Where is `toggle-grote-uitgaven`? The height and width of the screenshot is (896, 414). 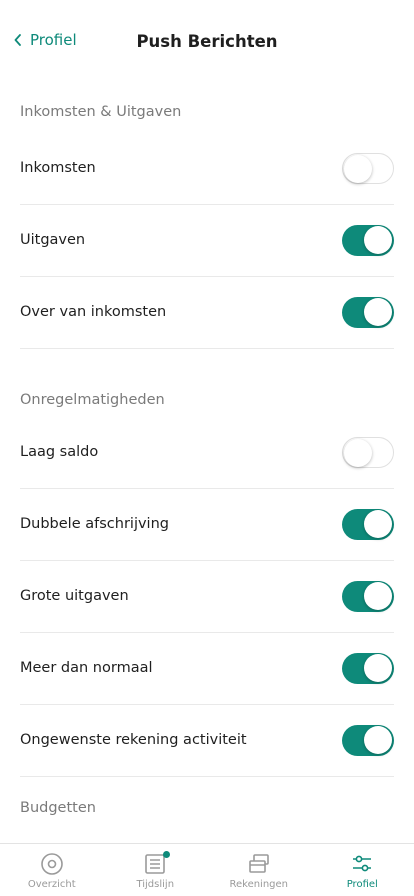 toggle-grote-uitgaven is located at coordinates (368, 596).